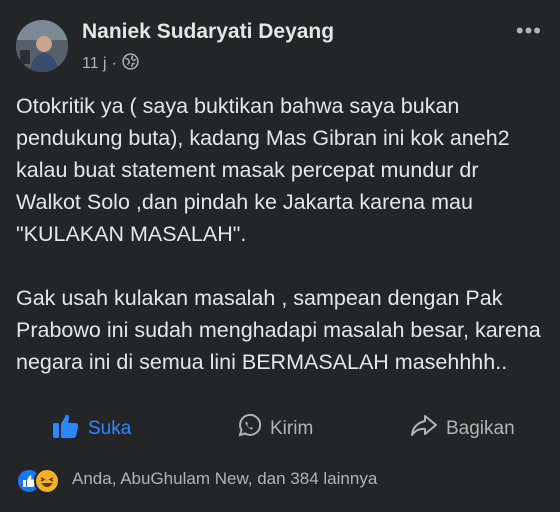 Image resolution: width=560 pixels, height=512 pixels. I want to click on reaction-icons, so click(41, 480).